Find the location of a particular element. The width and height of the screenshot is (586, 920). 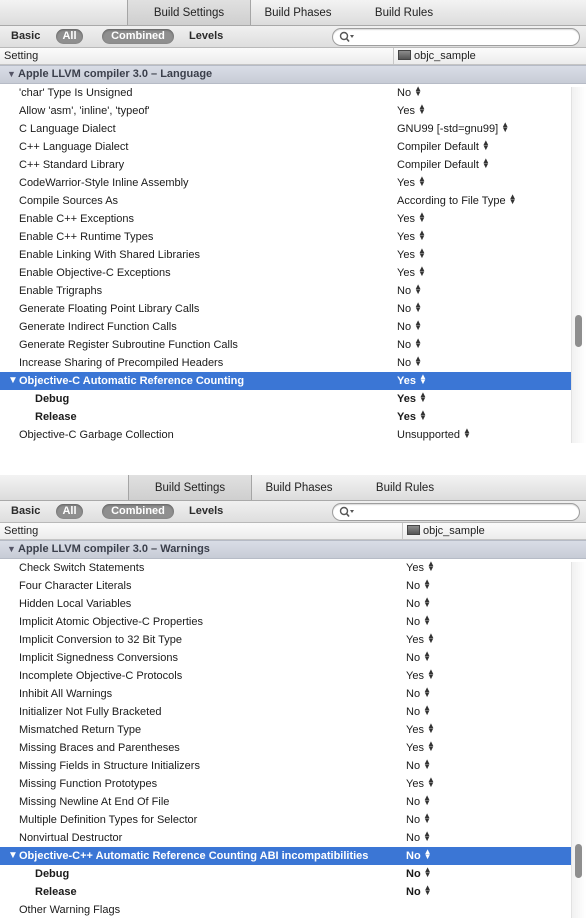

config-row: Release No ▲ ▼ is located at coordinates (293, 892).